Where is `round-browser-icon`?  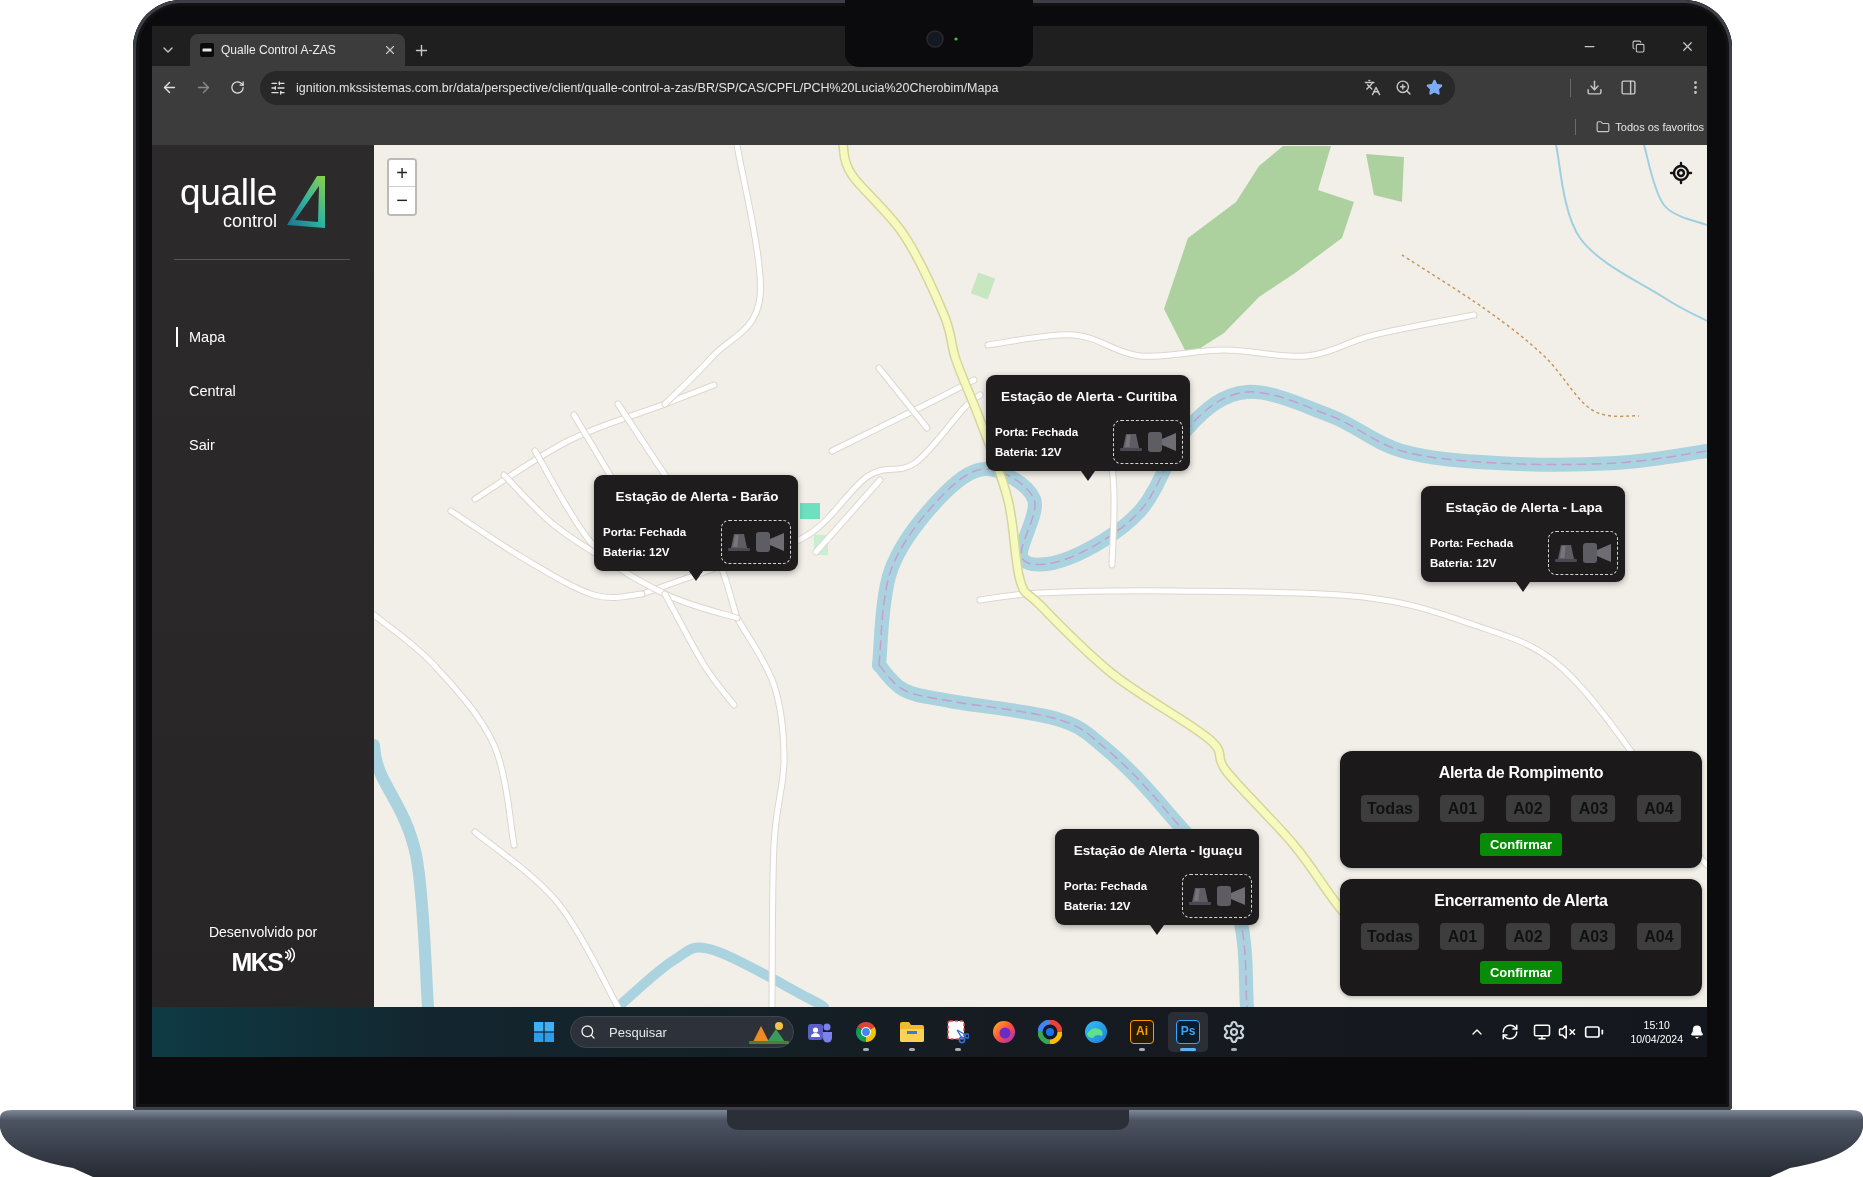
round-browser-icon is located at coordinates (866, 1032).